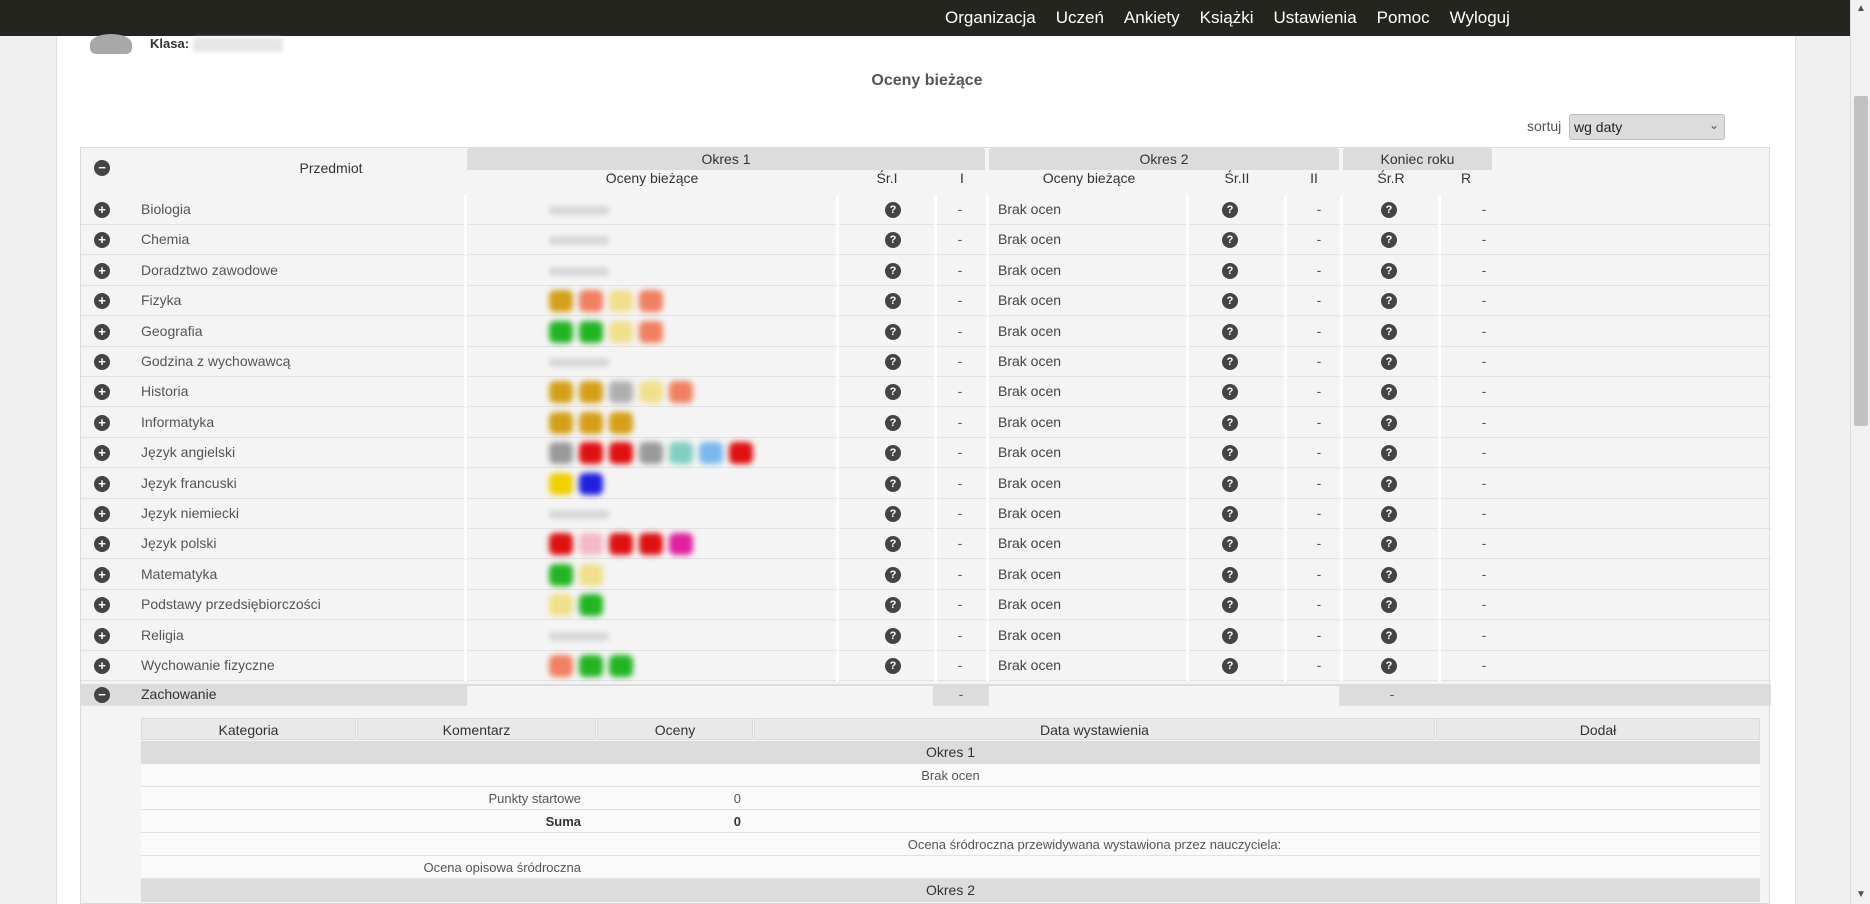  Describe the element at coordinates (1860, 452) in the screenshot. I see `page-scrollbar: ▲ ▼` at that location.